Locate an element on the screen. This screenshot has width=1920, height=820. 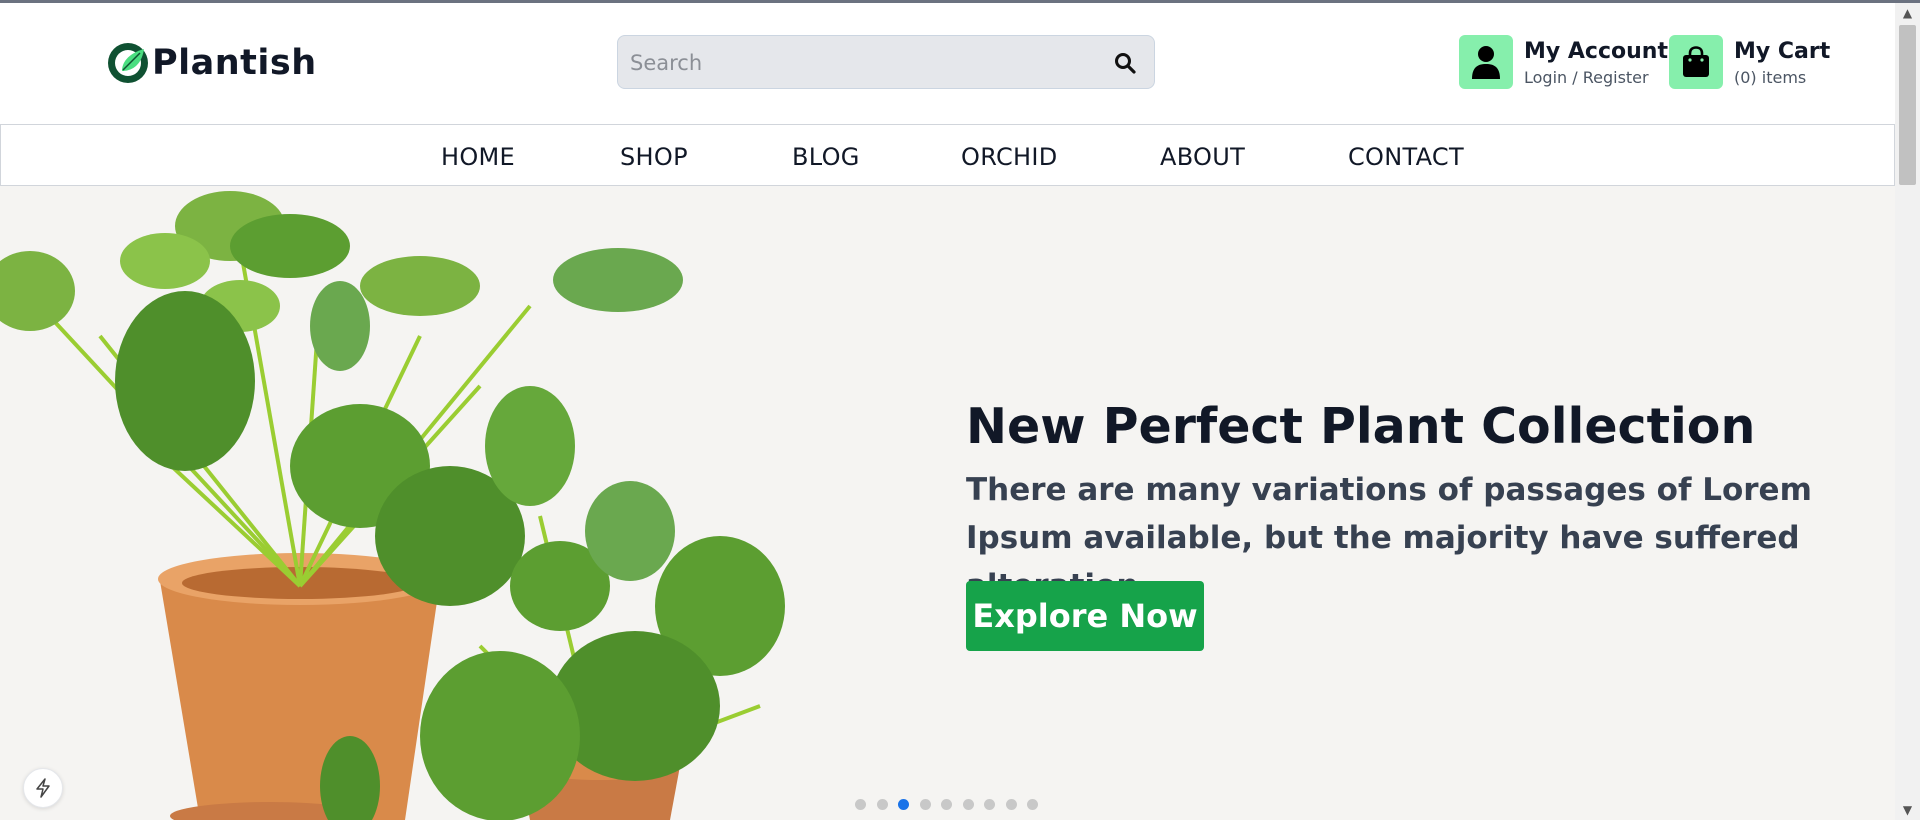
cart-item-count: (0) items is located at coordinates (1770, 77).